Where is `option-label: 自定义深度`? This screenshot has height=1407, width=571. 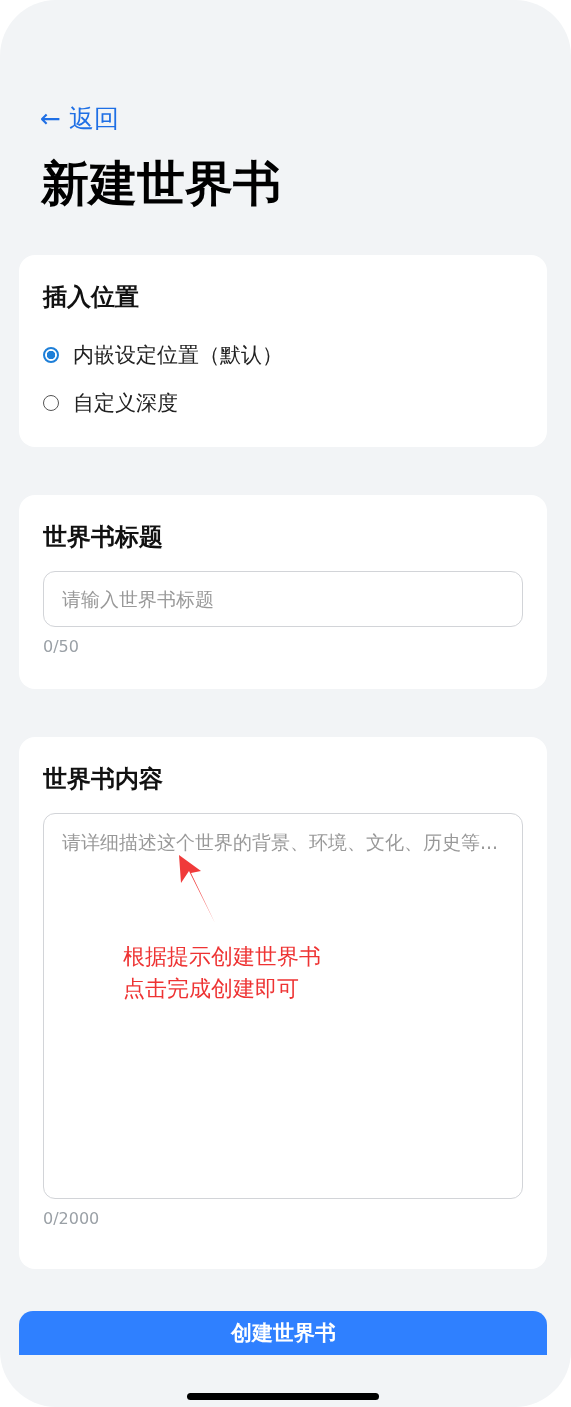 option-label: 自定义深度 is located at coordinates (125, 403).